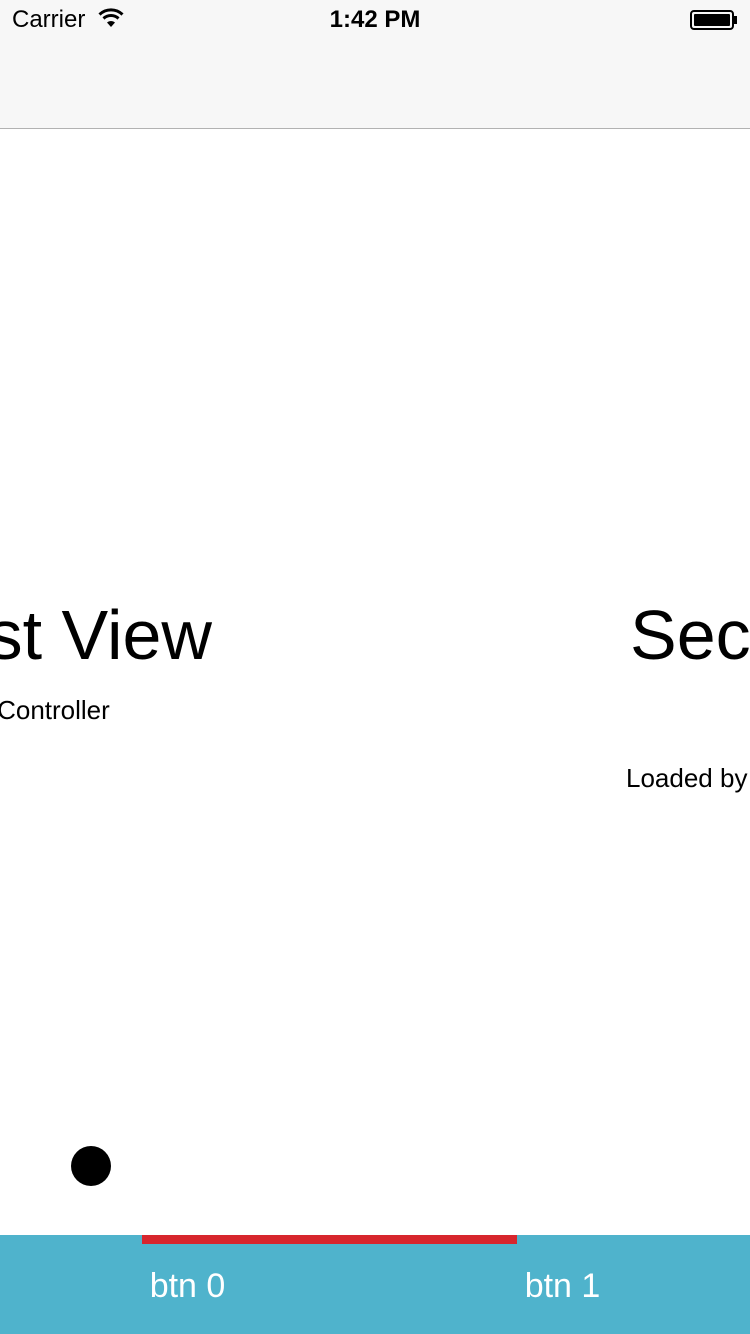 The width and height of the screenshot is (750, 1334). Describe the element at coordinates (91, 1166) in the screenshot. I see `touch-indicator-dot` at that location.